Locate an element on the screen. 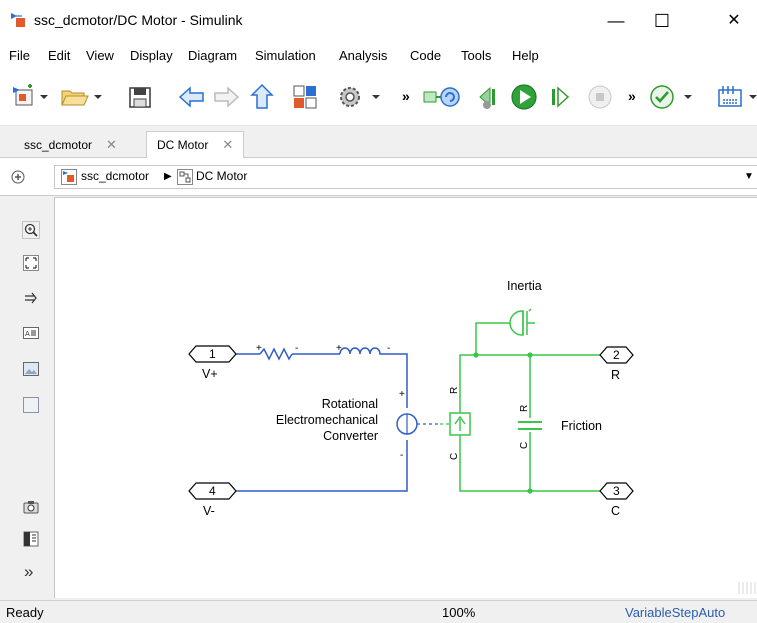 The width and height of the screenshot is (757, 623). simulation-stepper-icon is located at coordinates (442, 97).